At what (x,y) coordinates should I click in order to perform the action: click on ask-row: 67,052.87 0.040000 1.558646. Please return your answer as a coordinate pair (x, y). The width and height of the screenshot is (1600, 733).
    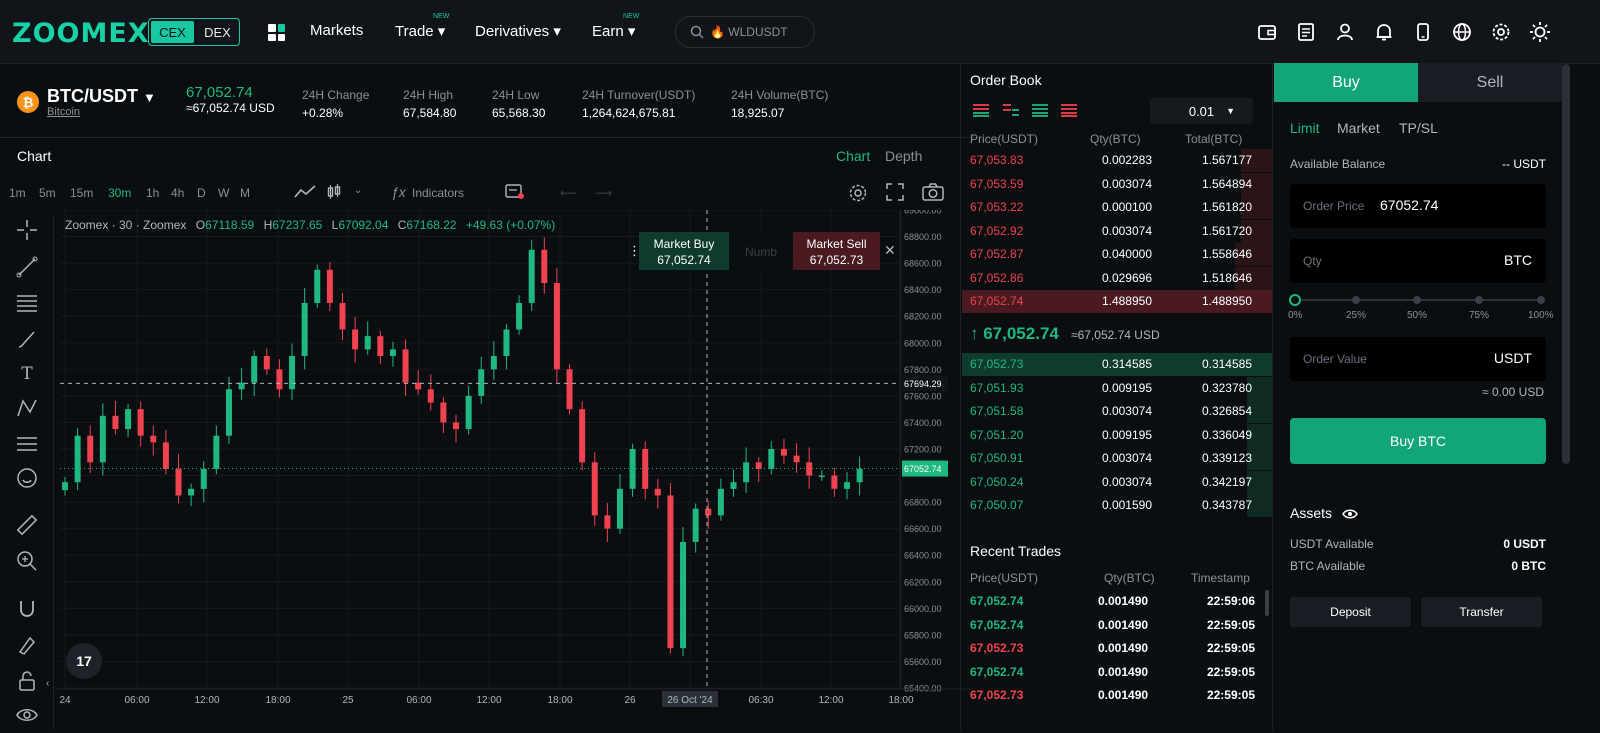
    Looking at the image, I should click on (1117, 254).